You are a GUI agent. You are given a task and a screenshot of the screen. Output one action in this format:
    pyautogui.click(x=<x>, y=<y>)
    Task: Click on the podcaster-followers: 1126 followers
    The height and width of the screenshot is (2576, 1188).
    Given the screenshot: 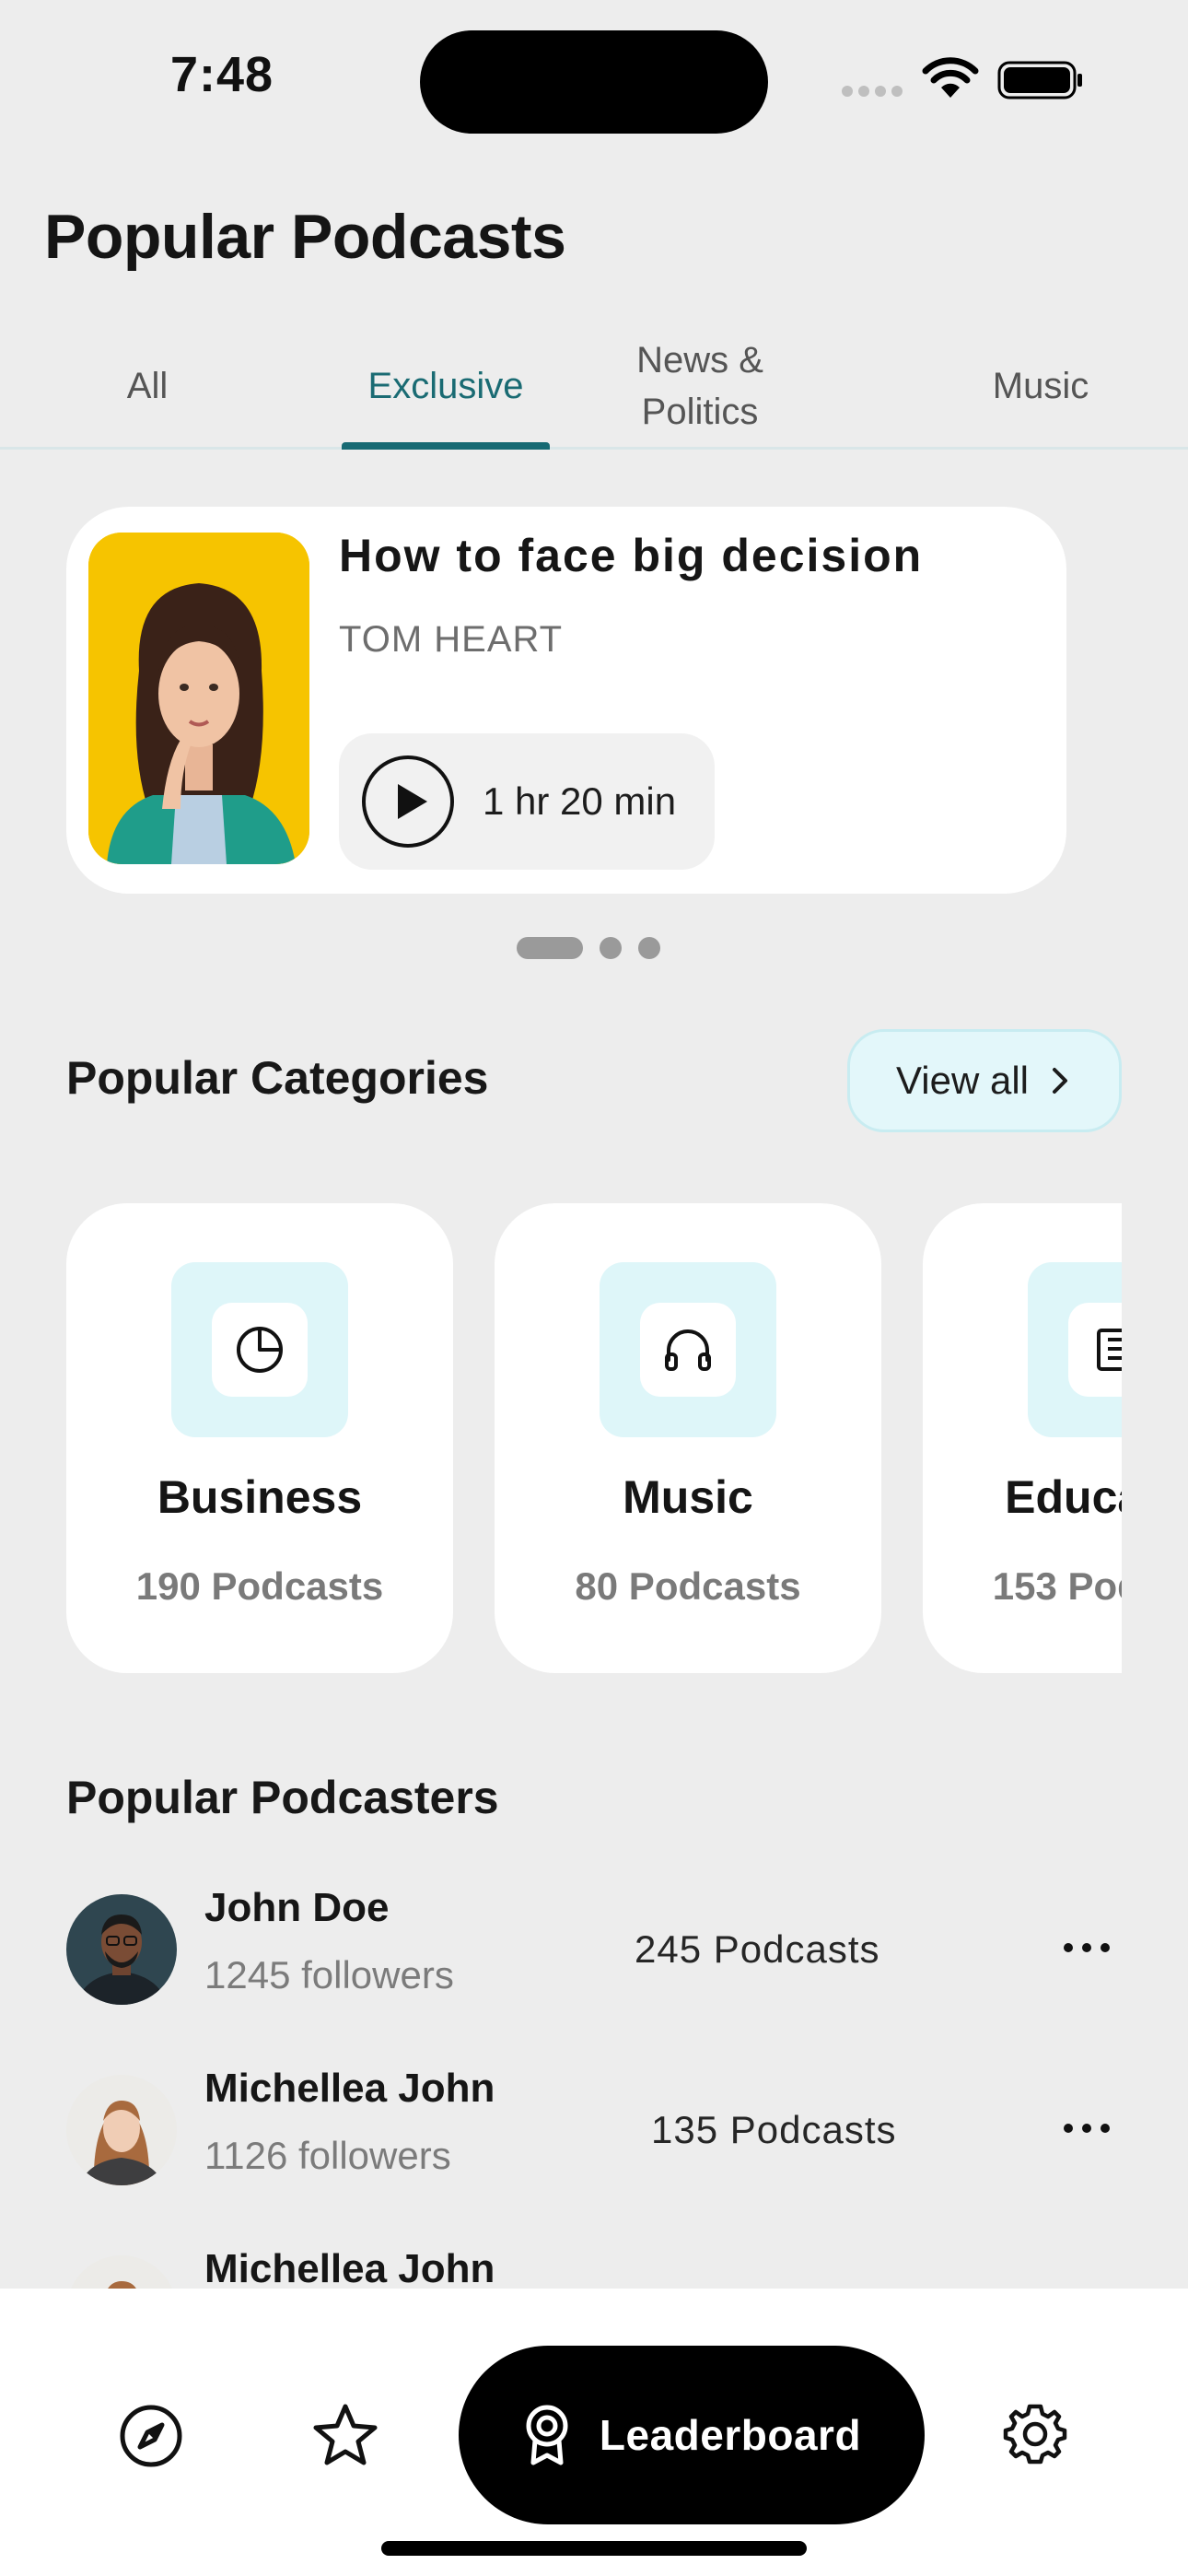 What is the action you would take?
    pyautogui.click(x=327, y=2155)
    